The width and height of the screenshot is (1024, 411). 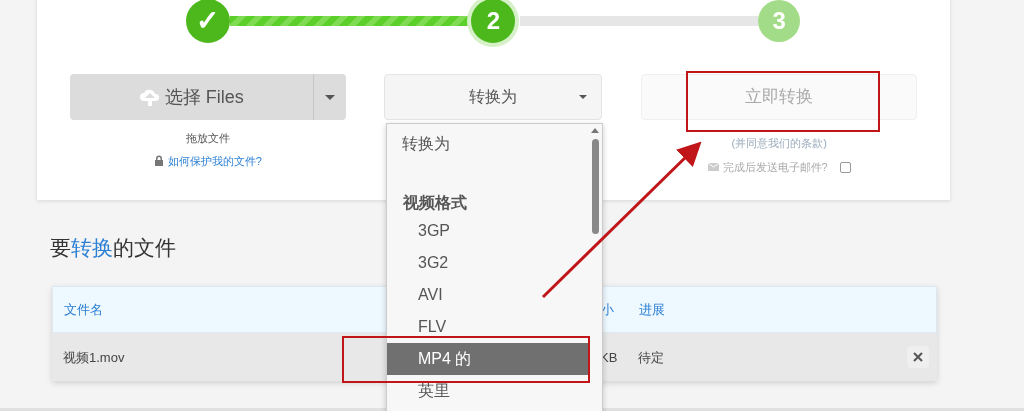 What do you see at coordinates (779, 143) in the screenshot?
I see `terms-note: (并同意我们的条款)` at bounding box center [779, 143].